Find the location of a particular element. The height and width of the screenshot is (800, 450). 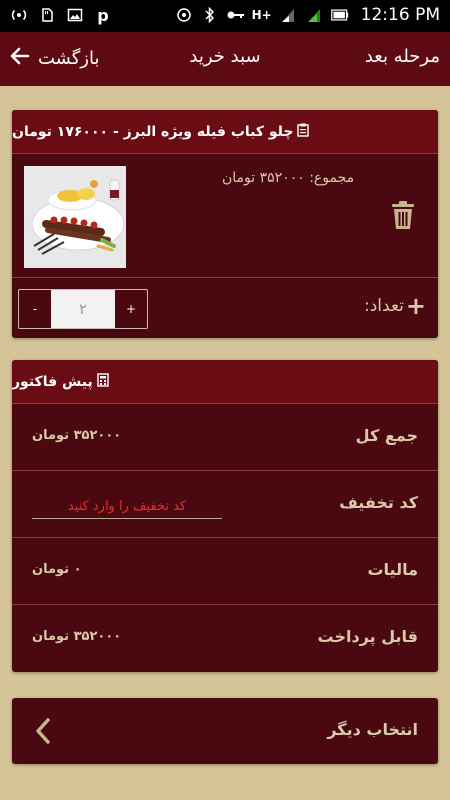

nfc-icon is located at coordinates (184, 15).